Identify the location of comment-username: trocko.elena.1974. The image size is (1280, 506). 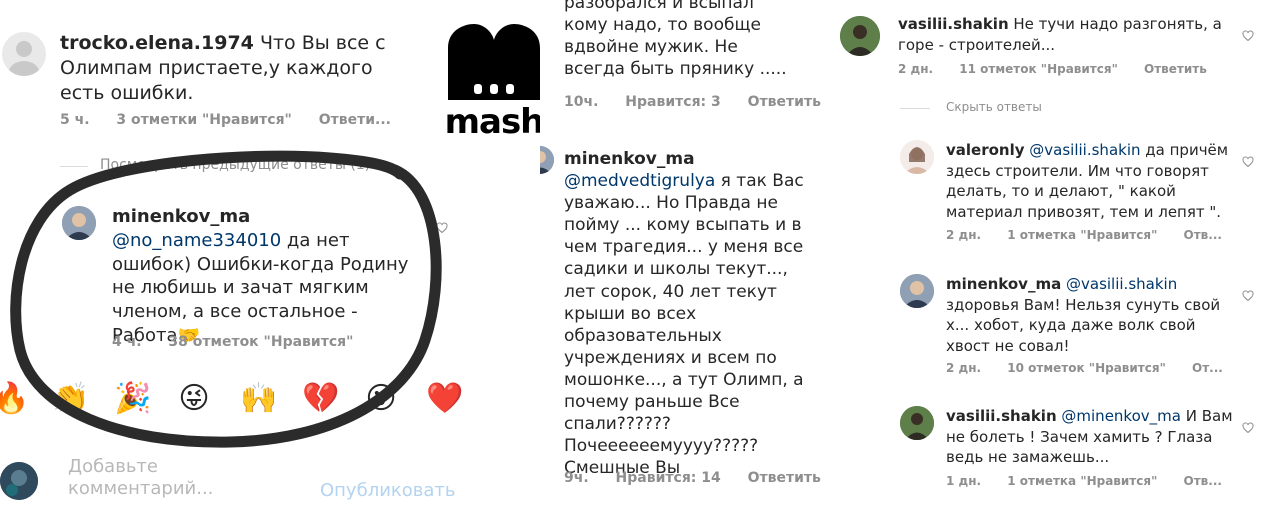
(157, 43).